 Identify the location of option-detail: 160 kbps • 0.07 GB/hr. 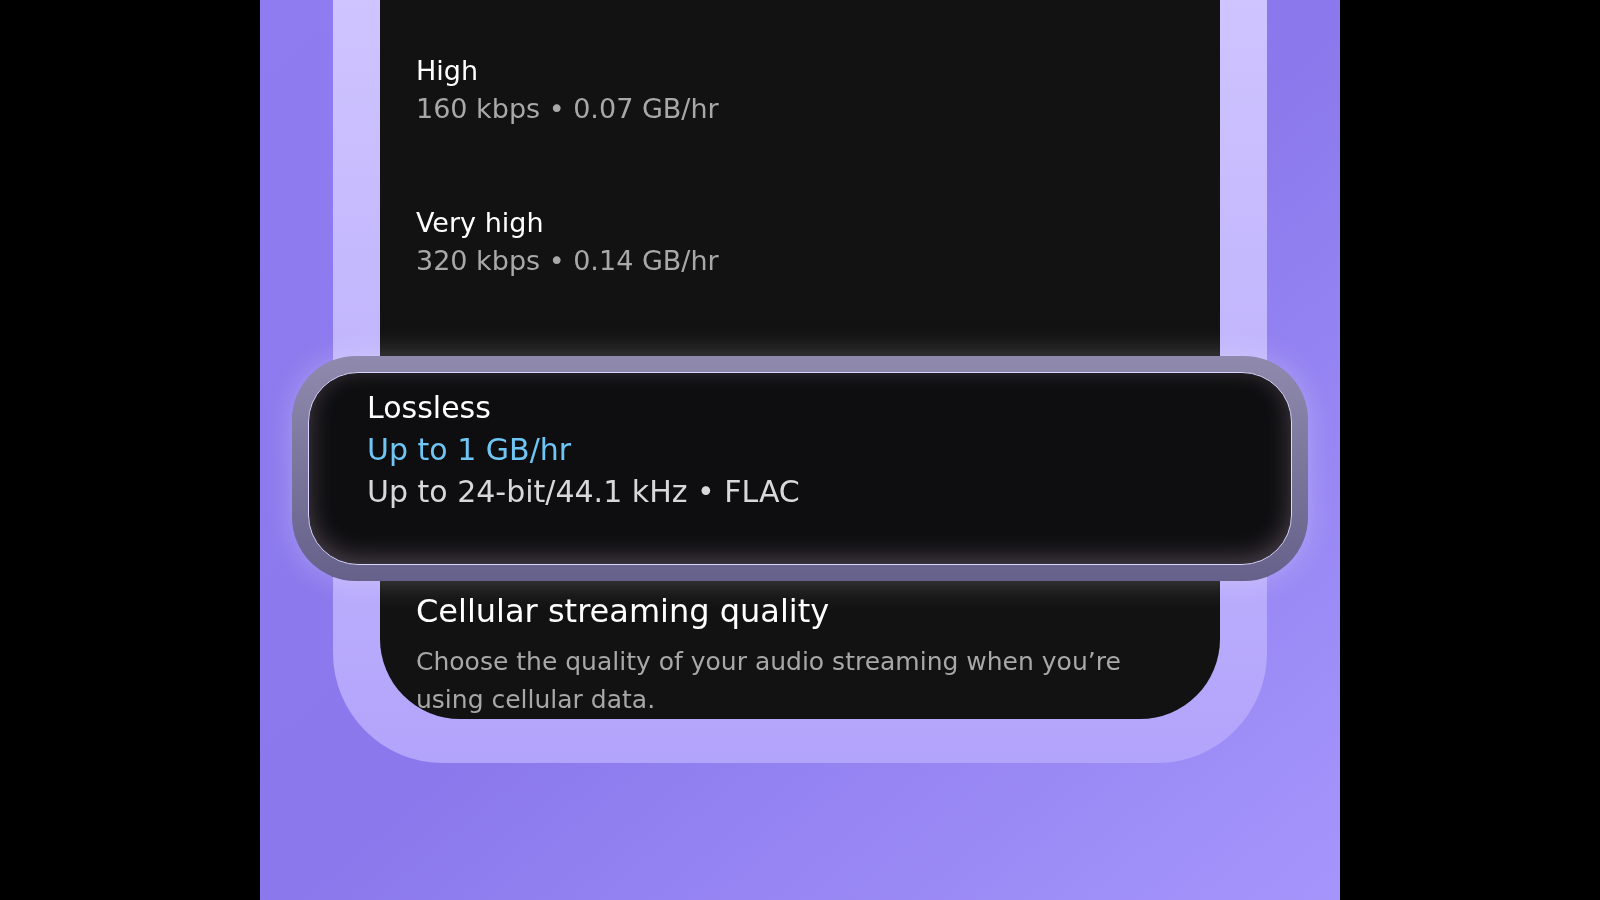
(567, 109).